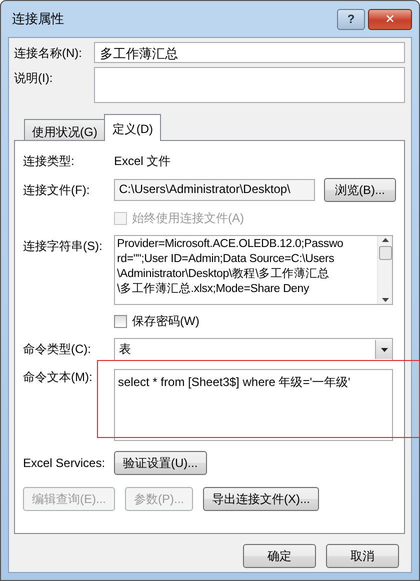 This screenshot has width=420, height=581. What do you see at coordinates (49, 161) in the screenshot?
I see `field-label: 连接类型:` at bounding box center [49, 161].